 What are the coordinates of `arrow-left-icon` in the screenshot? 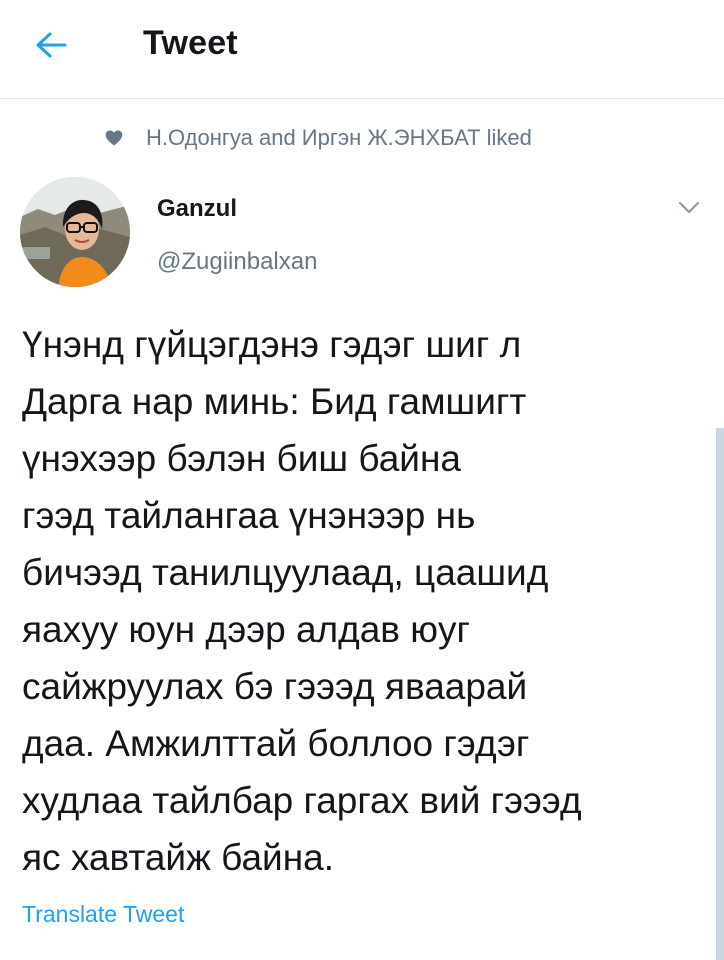 It's located at (51, 45).